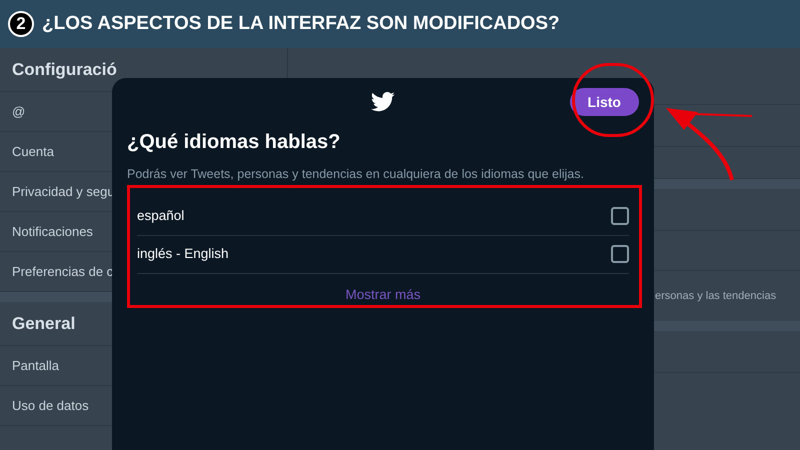 This screenshot has width=800, height=450. I want to click on dialog-title: ¿Qué idiomas hablas?, so click(234, 142).